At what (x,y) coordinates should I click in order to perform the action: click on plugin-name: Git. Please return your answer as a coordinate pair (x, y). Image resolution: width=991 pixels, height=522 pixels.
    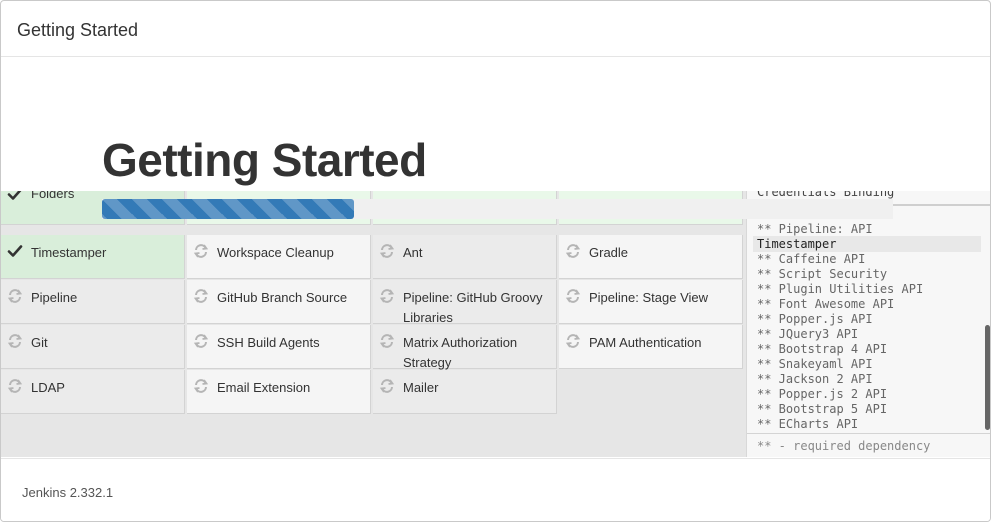
    Looking at the image, I should click on (39, 342).